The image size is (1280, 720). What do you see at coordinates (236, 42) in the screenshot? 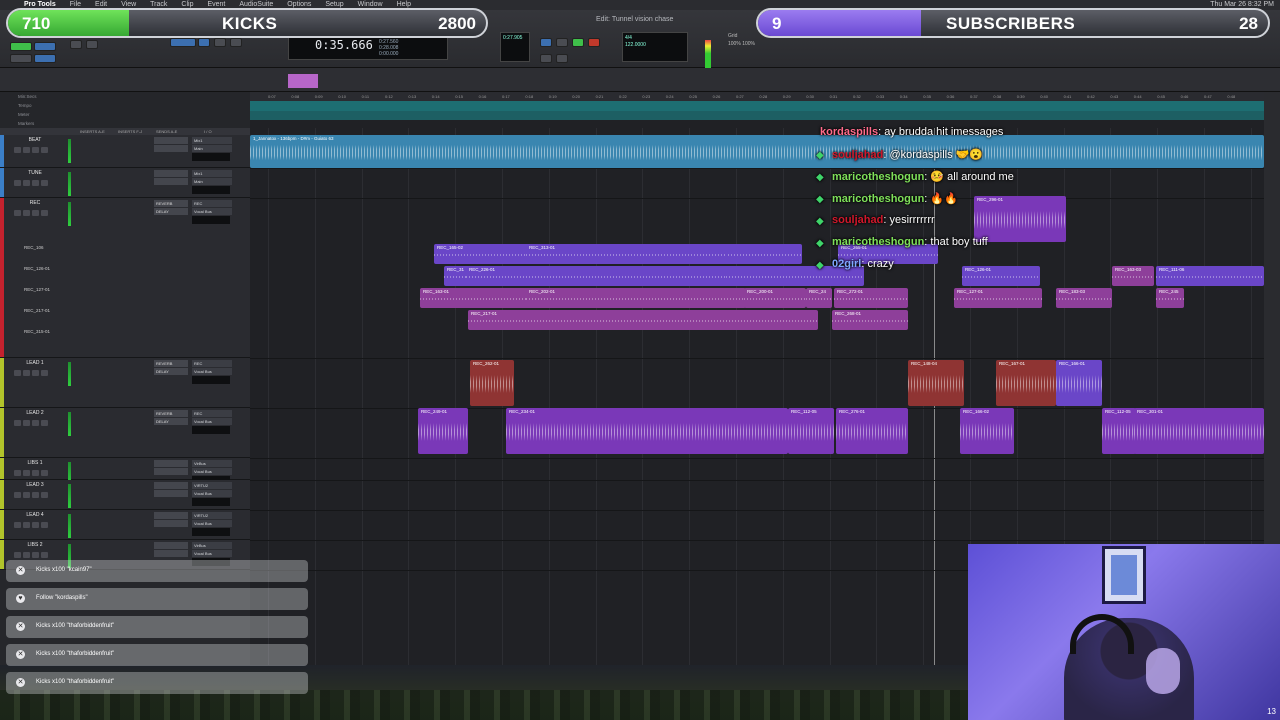
I see `pencil-tool-button` at bounding box center [236, 42].